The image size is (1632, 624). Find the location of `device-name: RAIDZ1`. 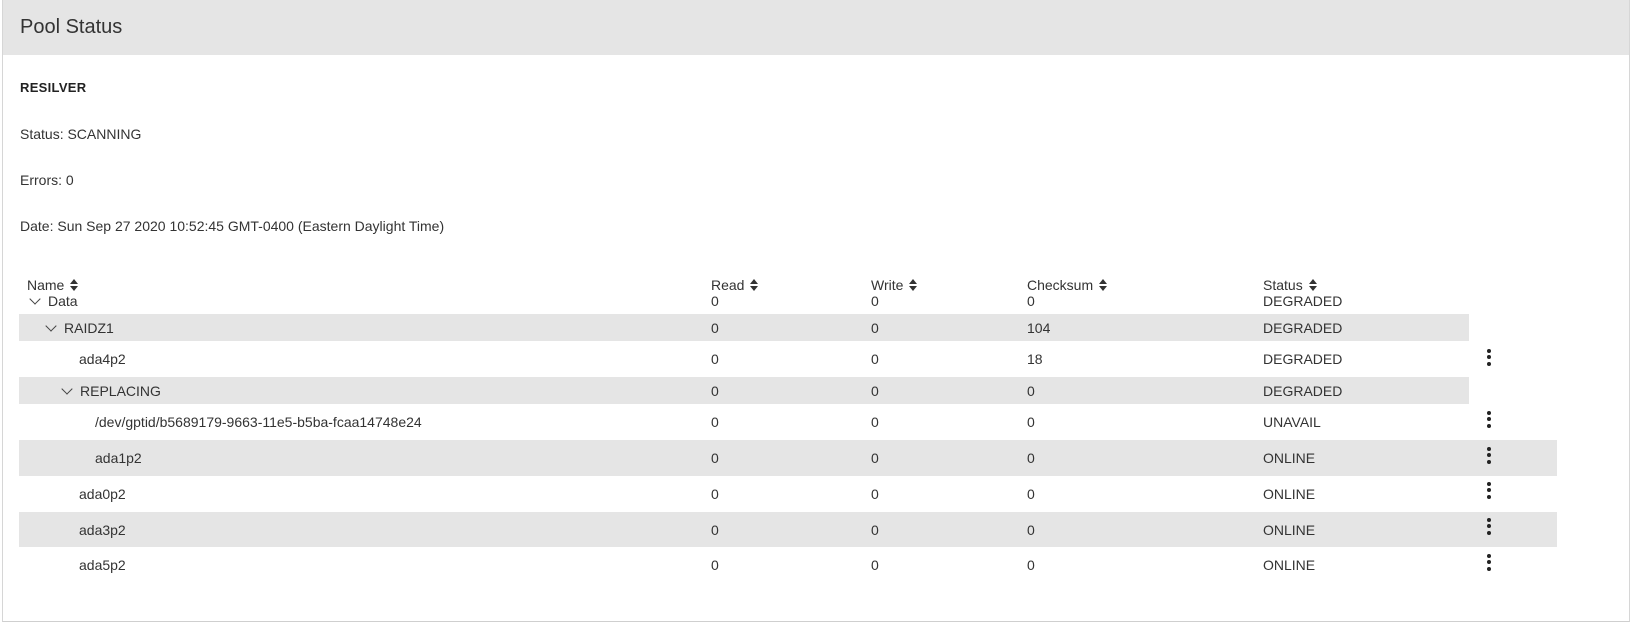

device-name: RAIDZ1 is located at coordinates (89, 327).